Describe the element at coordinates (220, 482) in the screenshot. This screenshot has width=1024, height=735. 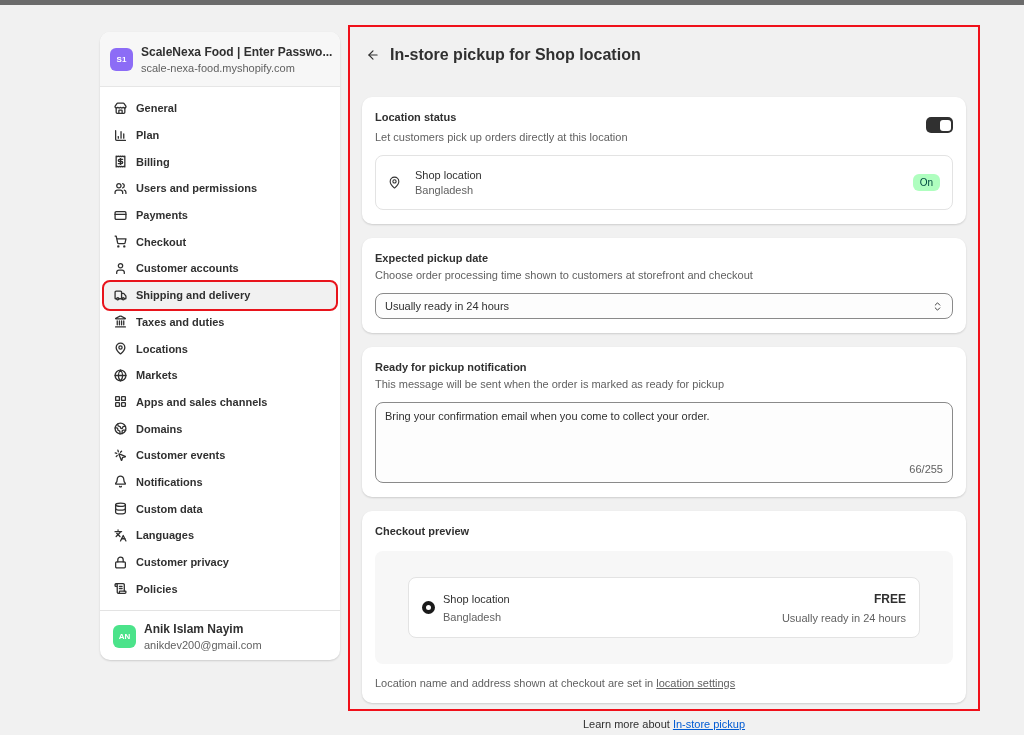
I see `nav-item: Notifications` at that location.